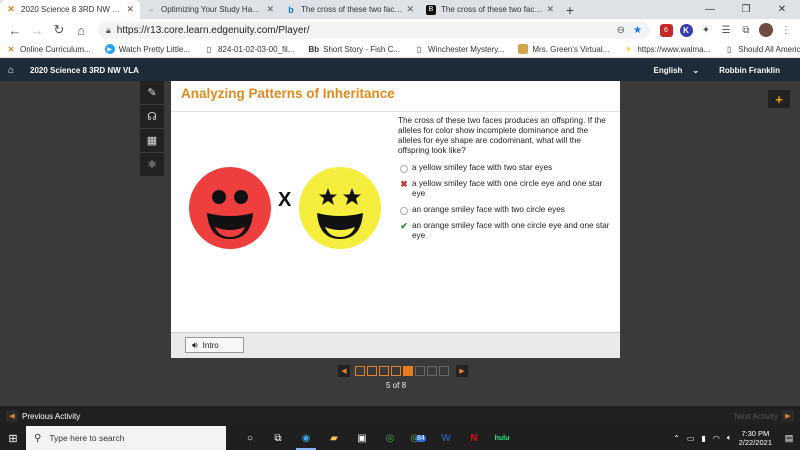  Describe the element at coordinates (637, 30) in the screenshot. I see `bookmark-star-icon: ★` at that location.